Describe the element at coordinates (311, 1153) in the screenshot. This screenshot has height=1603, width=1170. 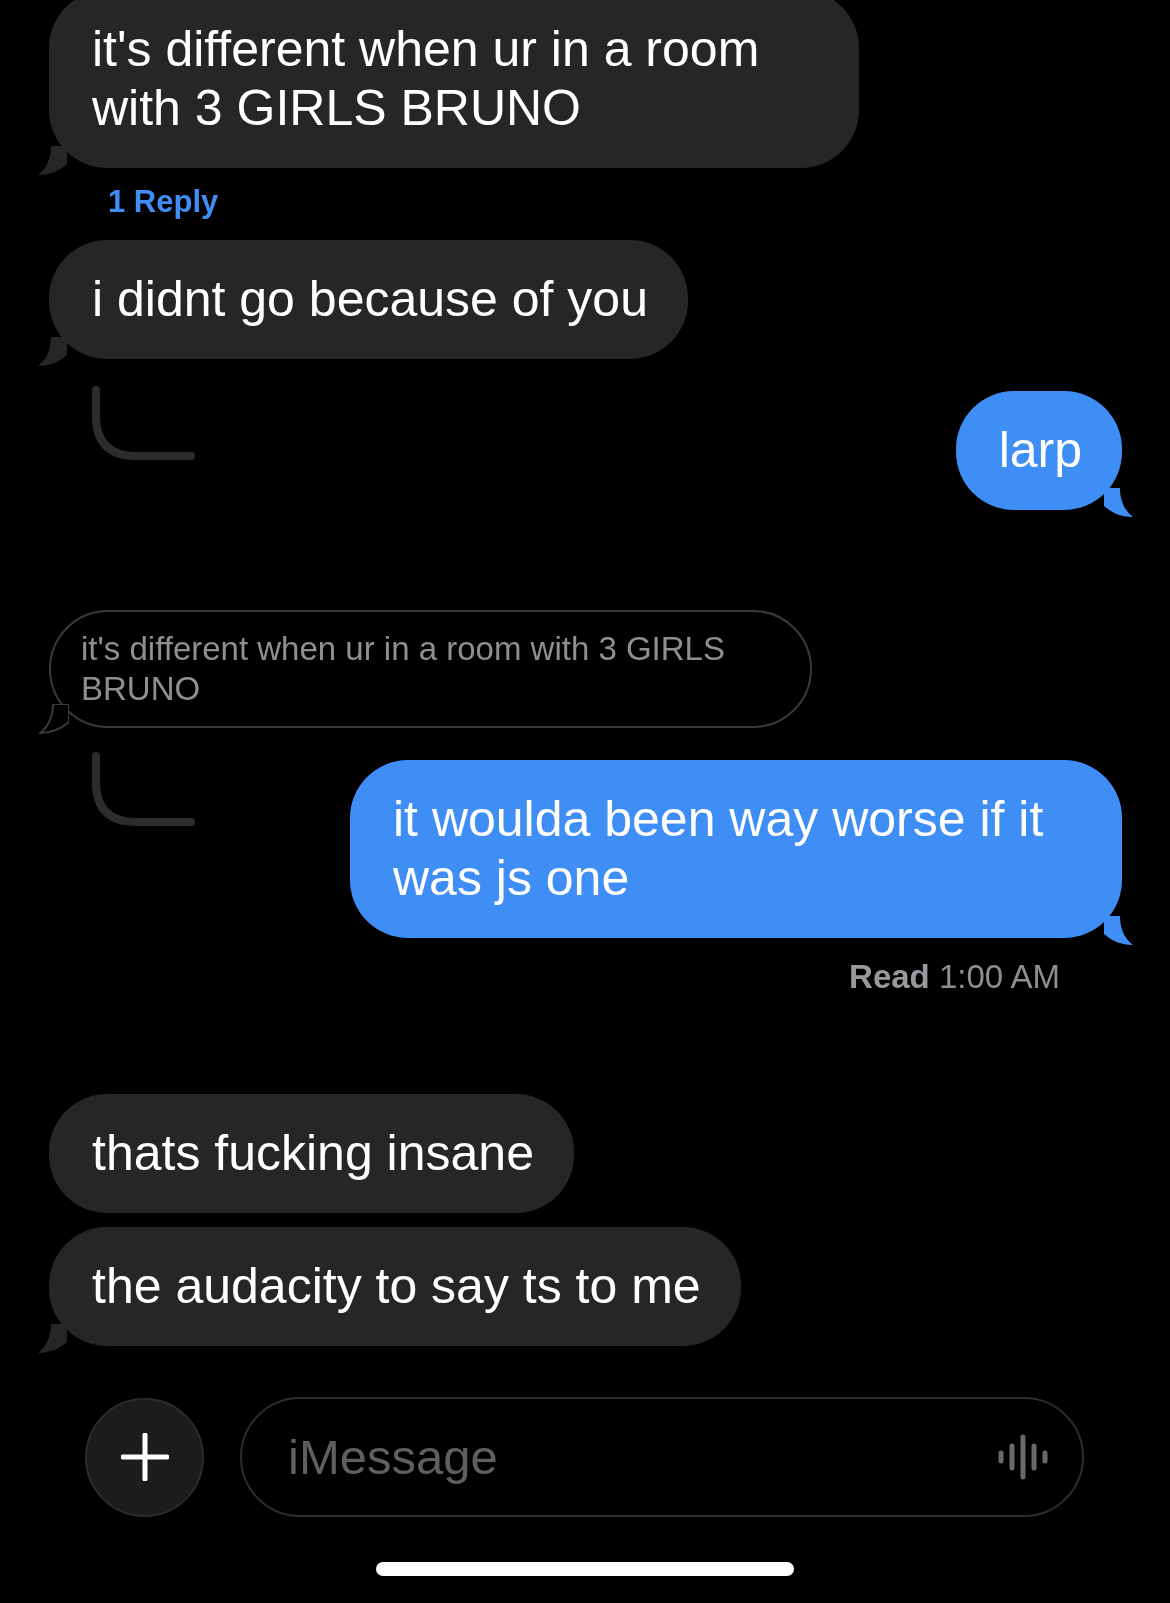
I see `message-bubble: thats fucking insane` at that location.